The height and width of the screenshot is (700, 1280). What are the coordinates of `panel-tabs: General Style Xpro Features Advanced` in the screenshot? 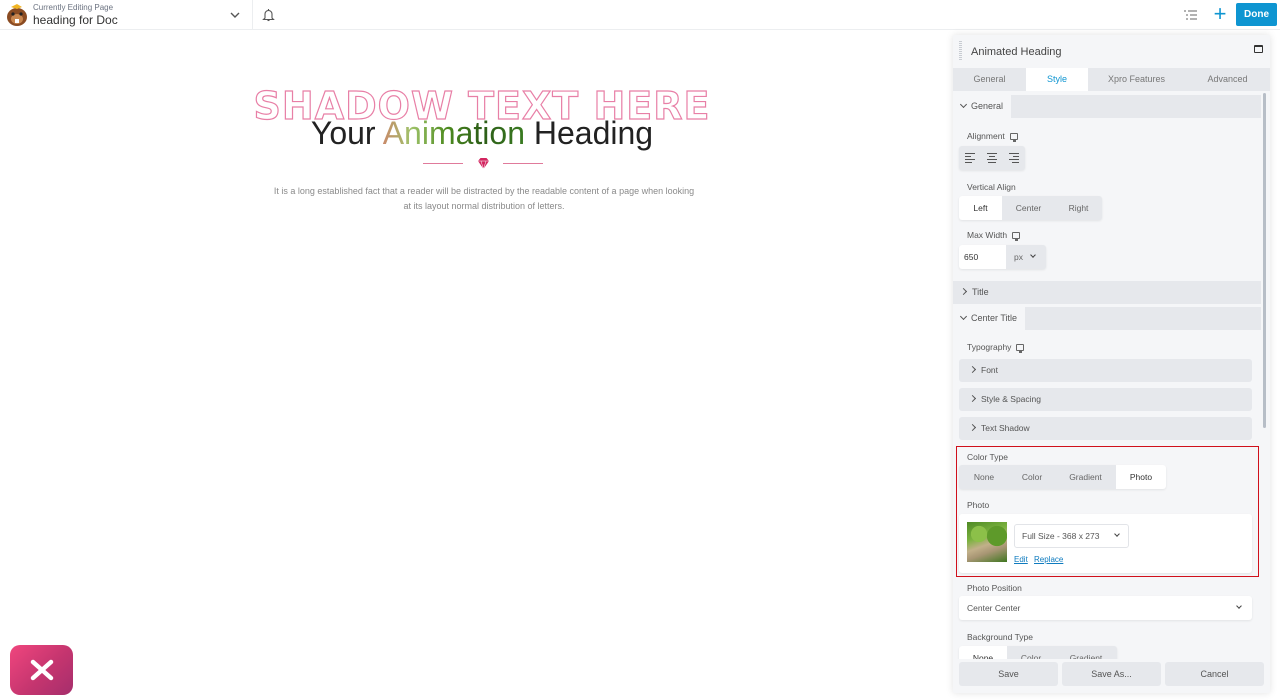 It's located at (1111, 79).